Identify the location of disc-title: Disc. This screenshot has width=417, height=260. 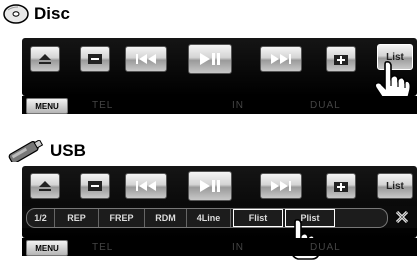
(52, 13).